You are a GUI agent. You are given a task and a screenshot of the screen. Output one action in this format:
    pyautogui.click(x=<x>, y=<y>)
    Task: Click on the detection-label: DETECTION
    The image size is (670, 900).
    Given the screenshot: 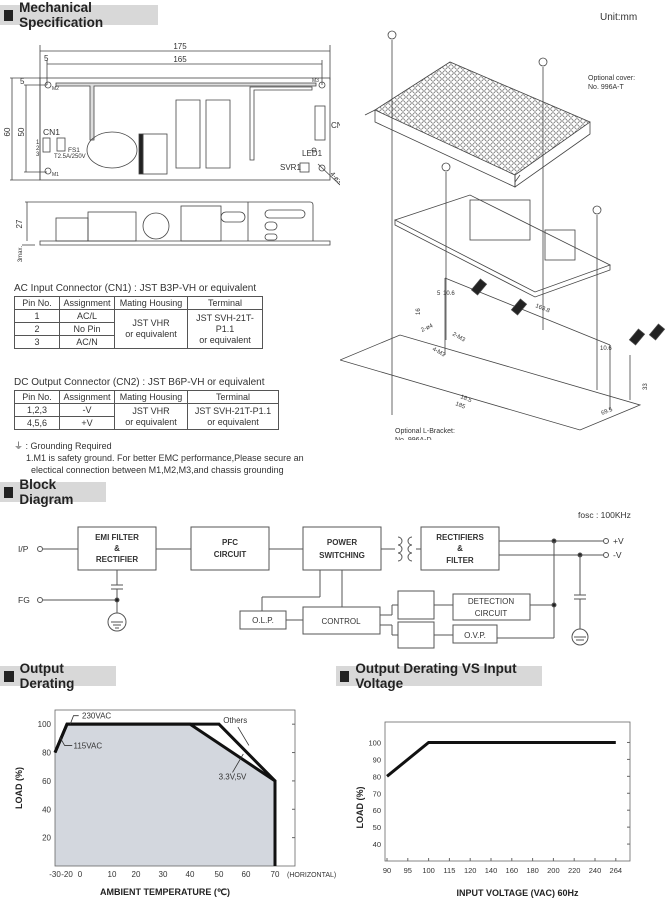 What is the action you would take?
    pyautogui.click(x=491, y=601)
    